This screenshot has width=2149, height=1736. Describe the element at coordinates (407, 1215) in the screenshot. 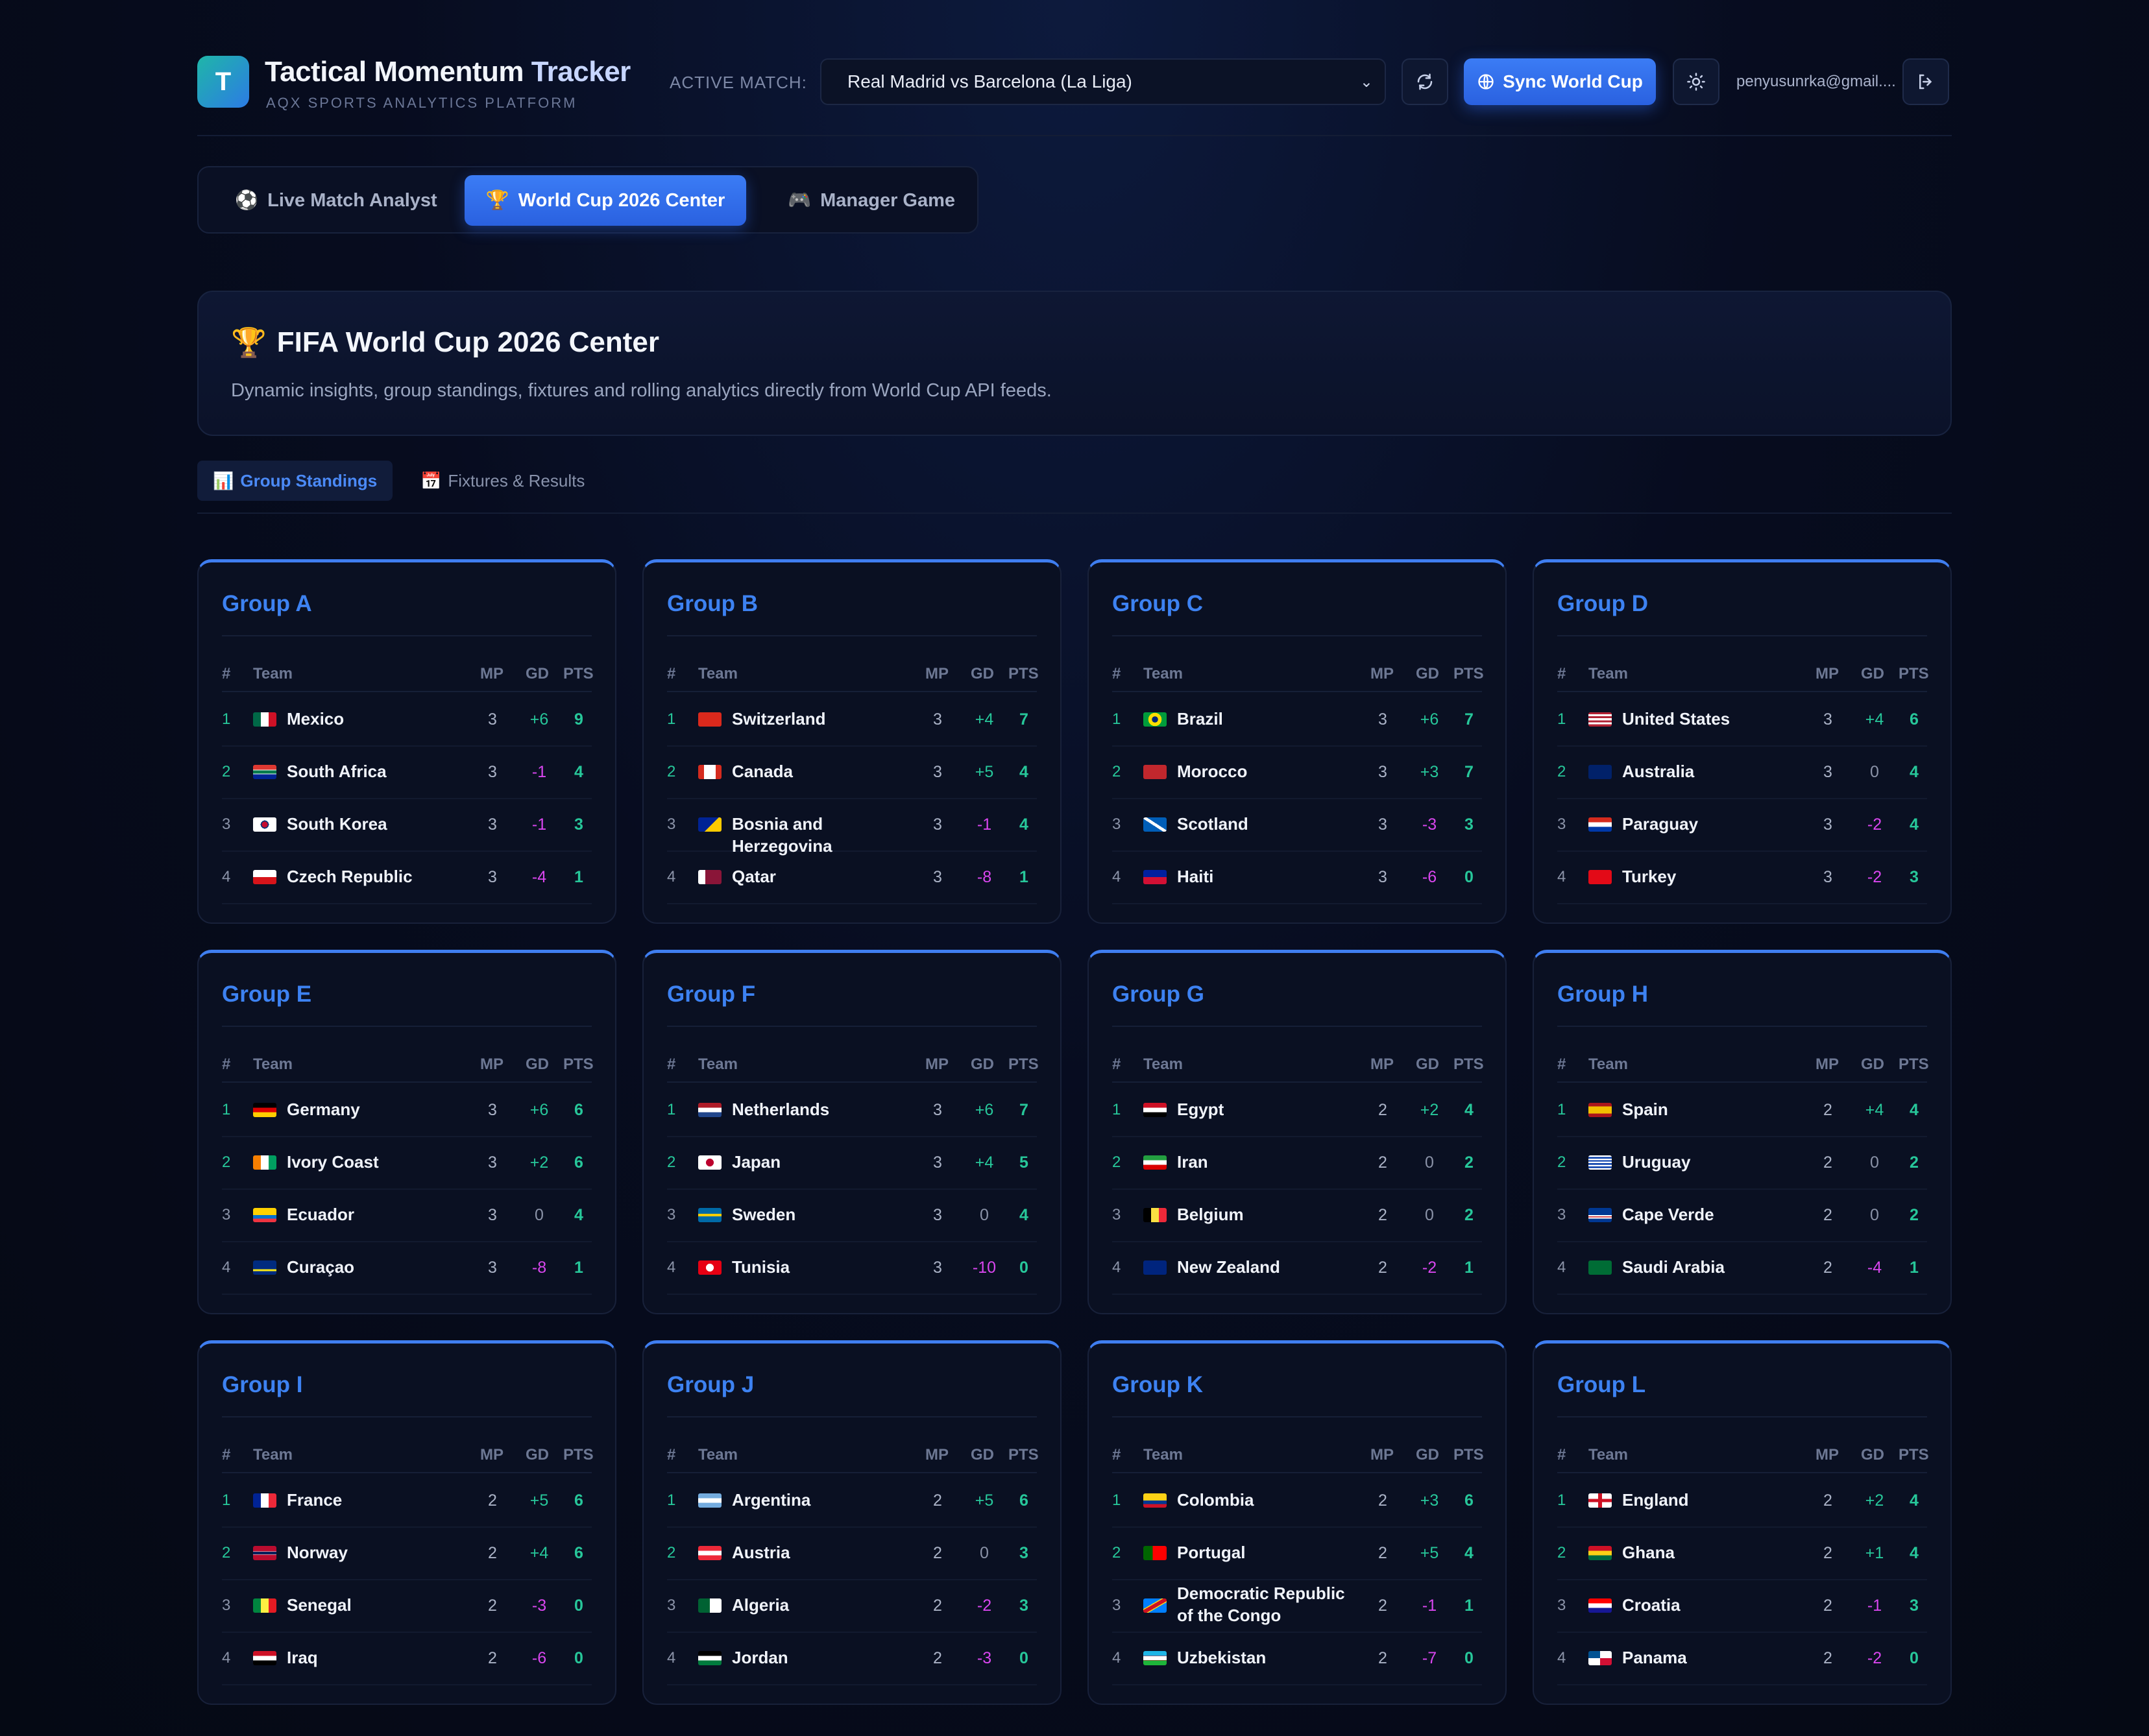

I see `table-row: 3 Ecuador 3 0 4` at that location.